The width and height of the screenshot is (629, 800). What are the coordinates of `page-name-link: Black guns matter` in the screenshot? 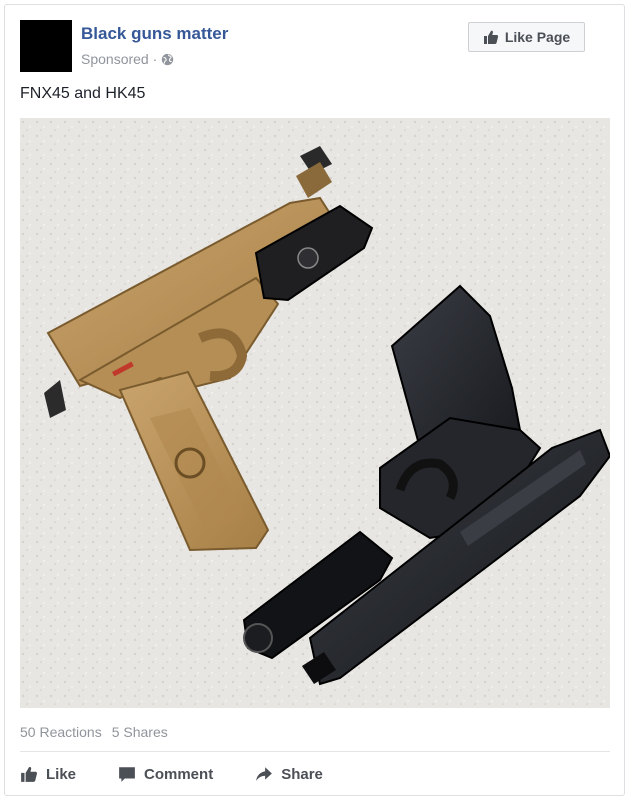 It's located at (154, 34).